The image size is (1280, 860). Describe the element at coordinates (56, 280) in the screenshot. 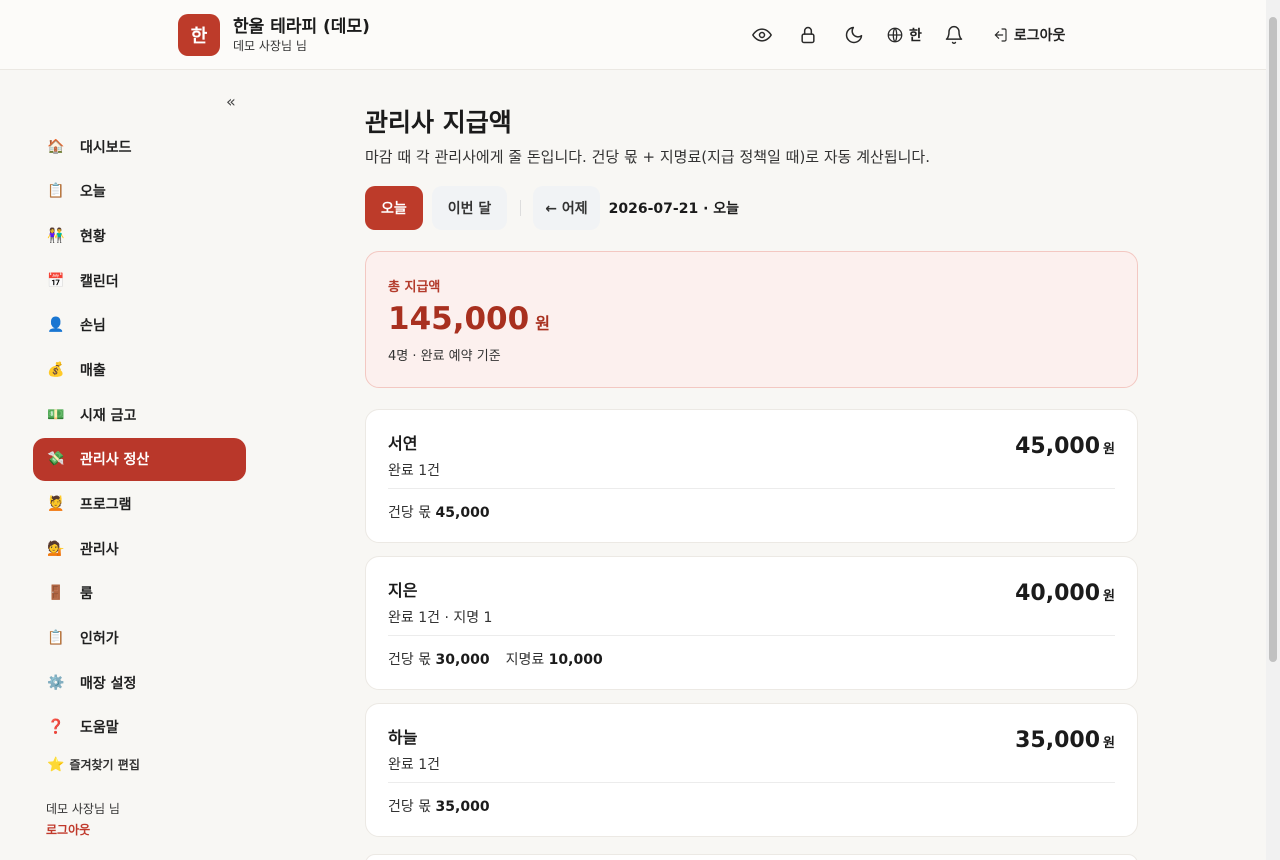

I see `calendar-icon: 📅` at that location.